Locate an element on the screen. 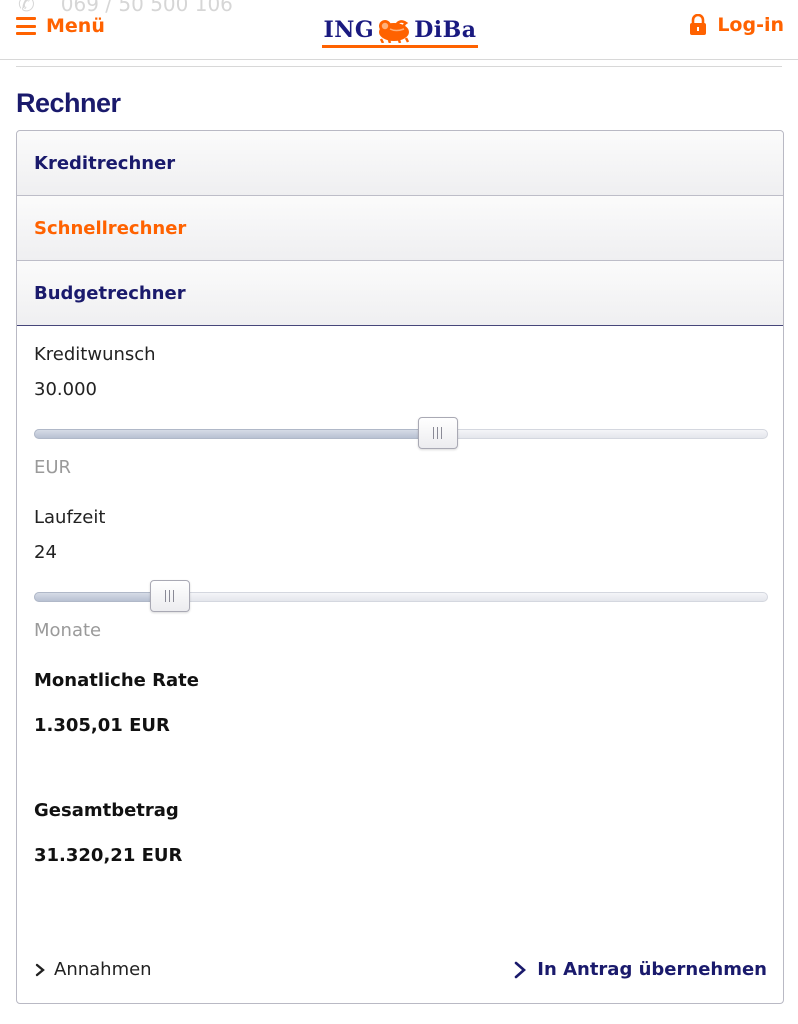 This screenshot has height=1024, width=798. apply-link: In Antrag übernehmen is located at coordinates (640, 969).